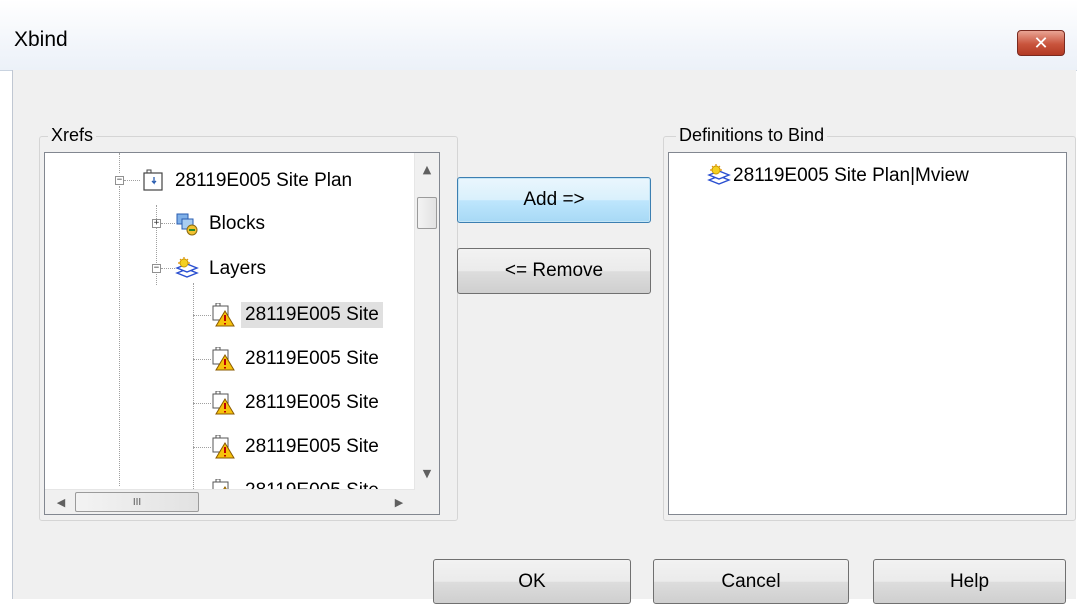  What do you see at coordinates (427, 502) in the screenshot?
I see `scrollbar-corner` at bounding box center [427, 502].